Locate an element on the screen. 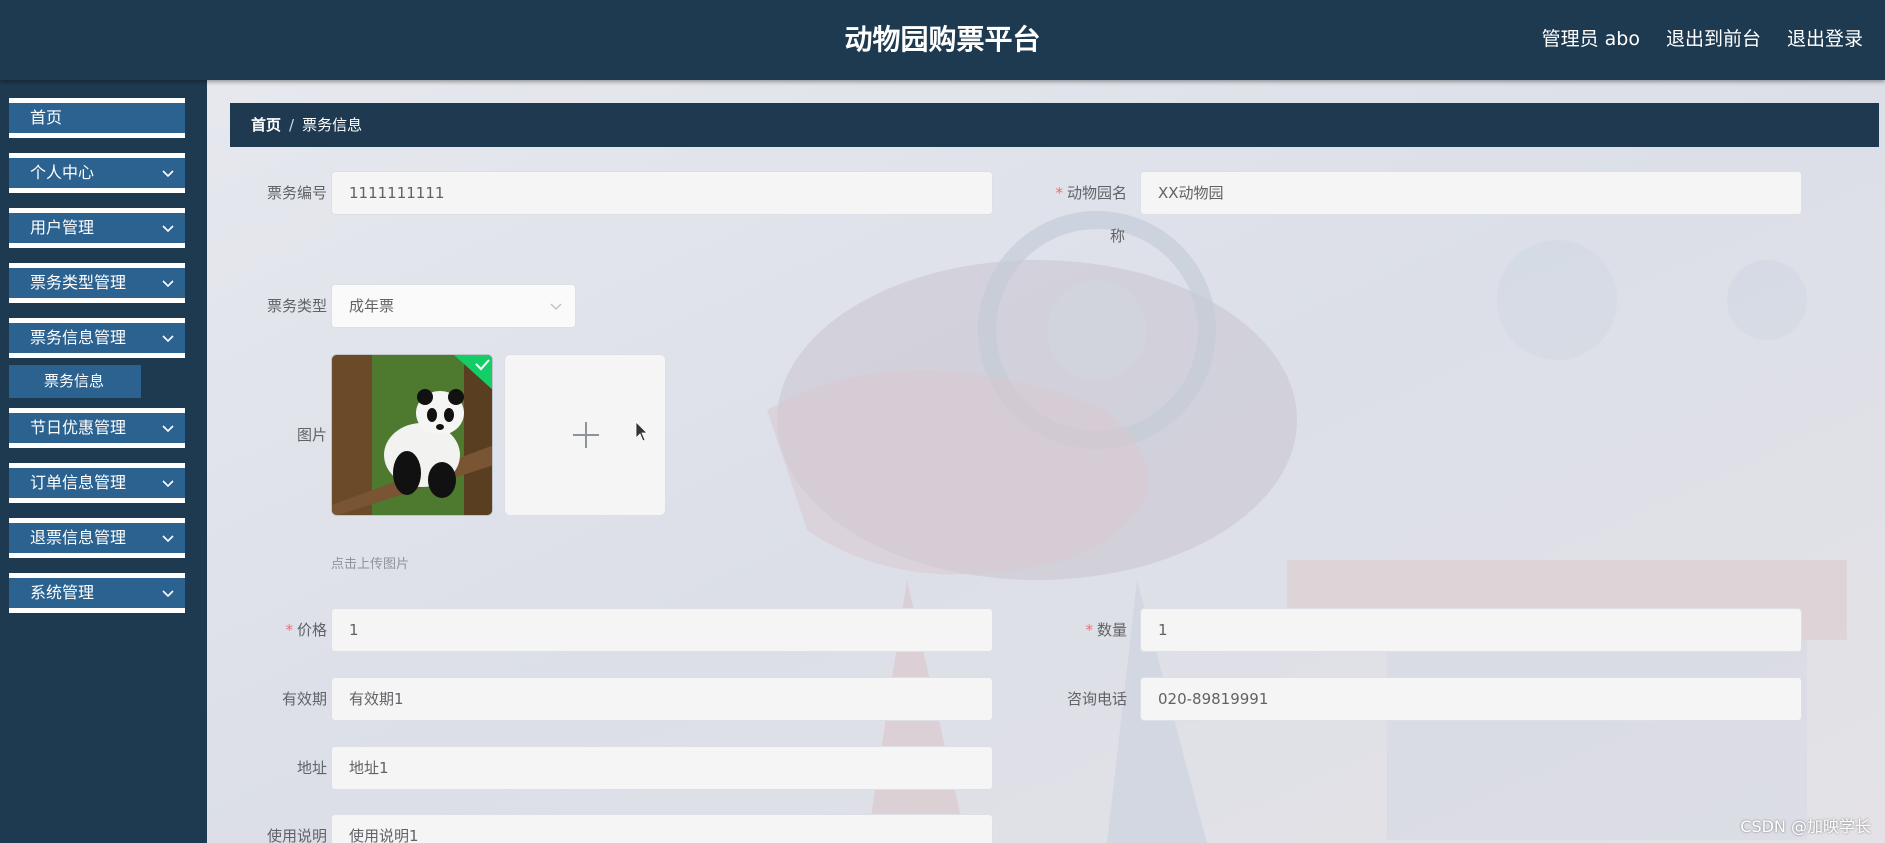 This screenshot has height=843, width=1885. image-label: 图片 is located at coordinates (311, 435).